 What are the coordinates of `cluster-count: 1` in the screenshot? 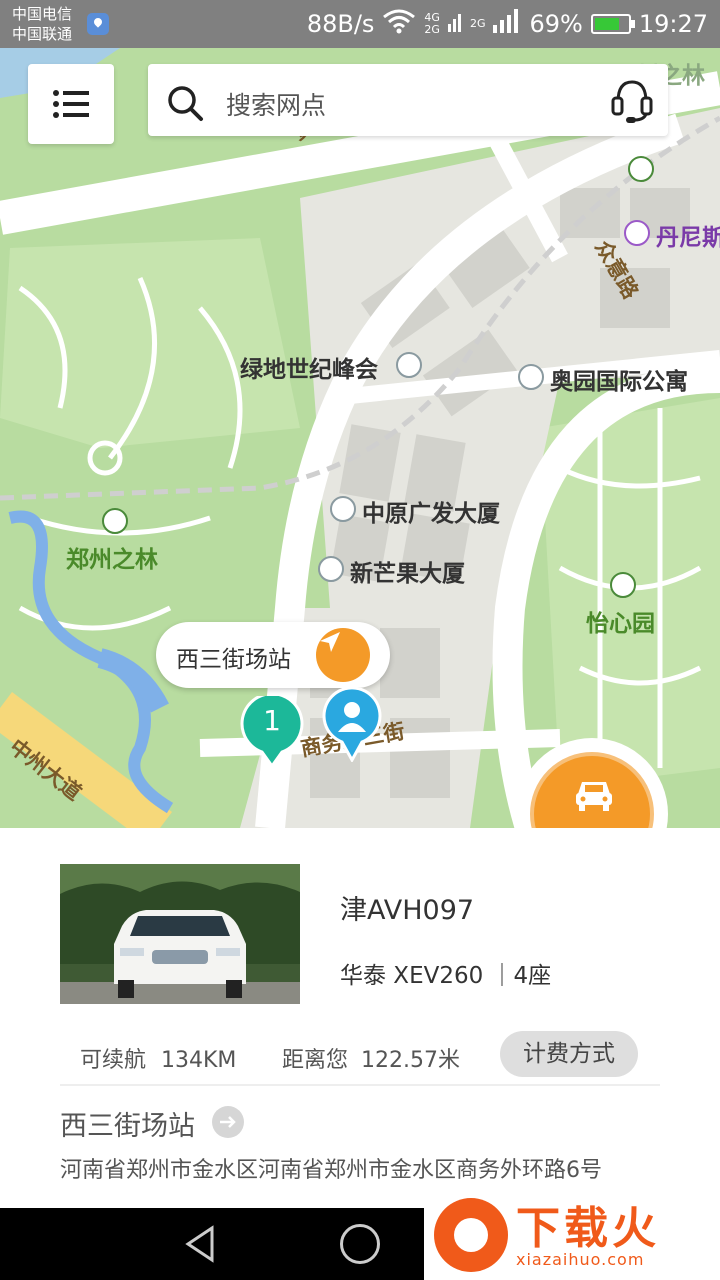 It's located at (272, 720).